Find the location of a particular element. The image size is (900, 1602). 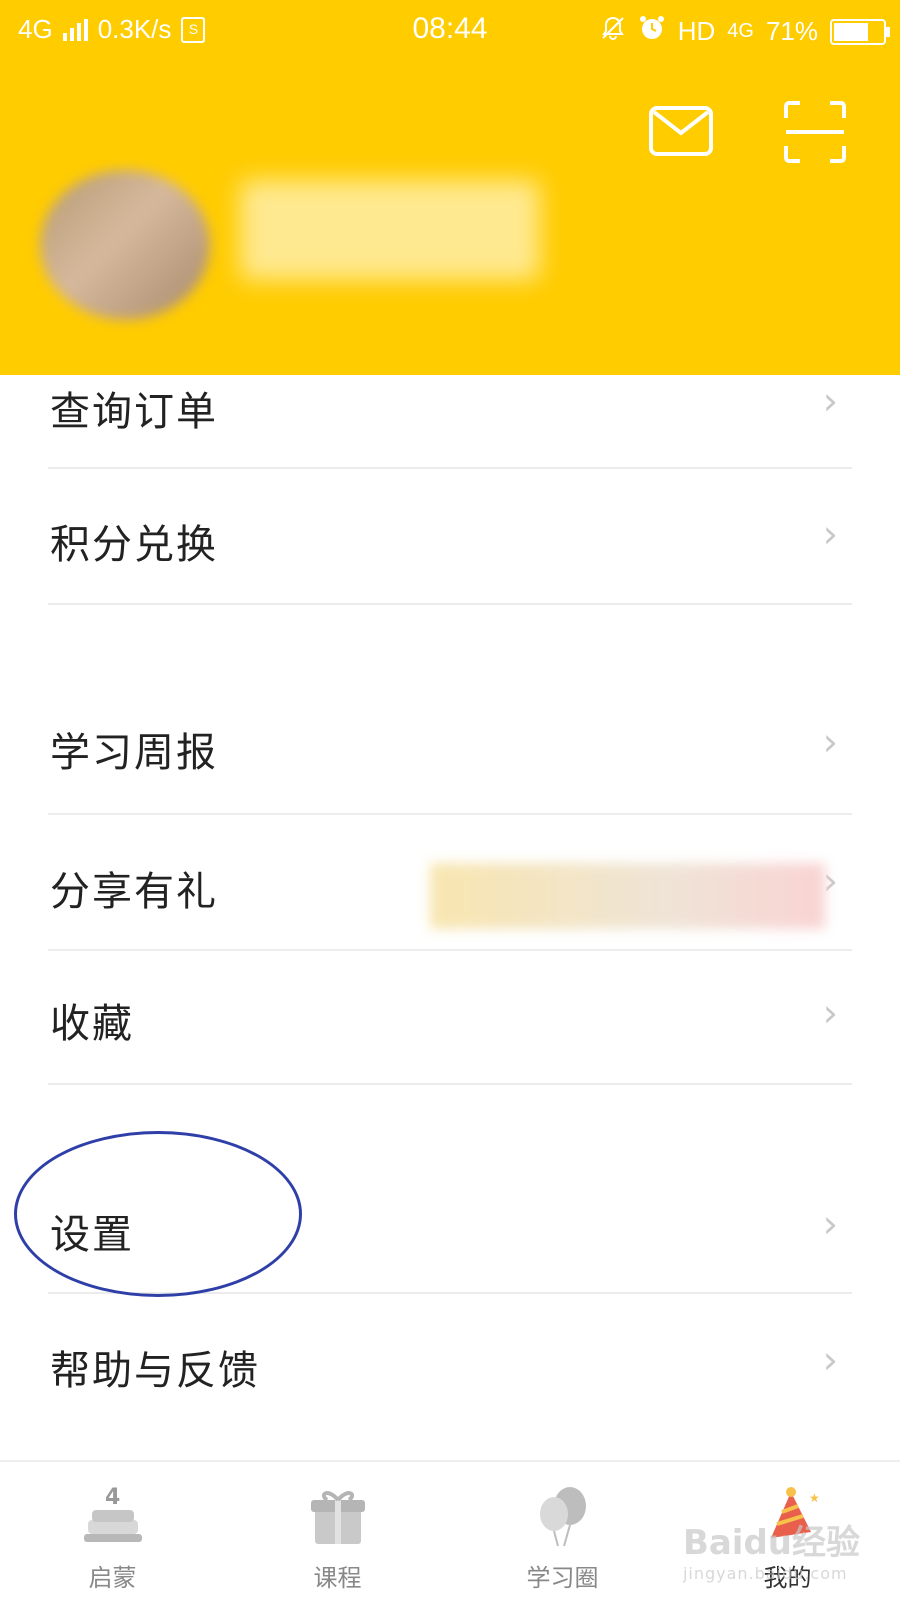

watermark-url: jingyan.baidu.com is located at coordinates (765, 1573).